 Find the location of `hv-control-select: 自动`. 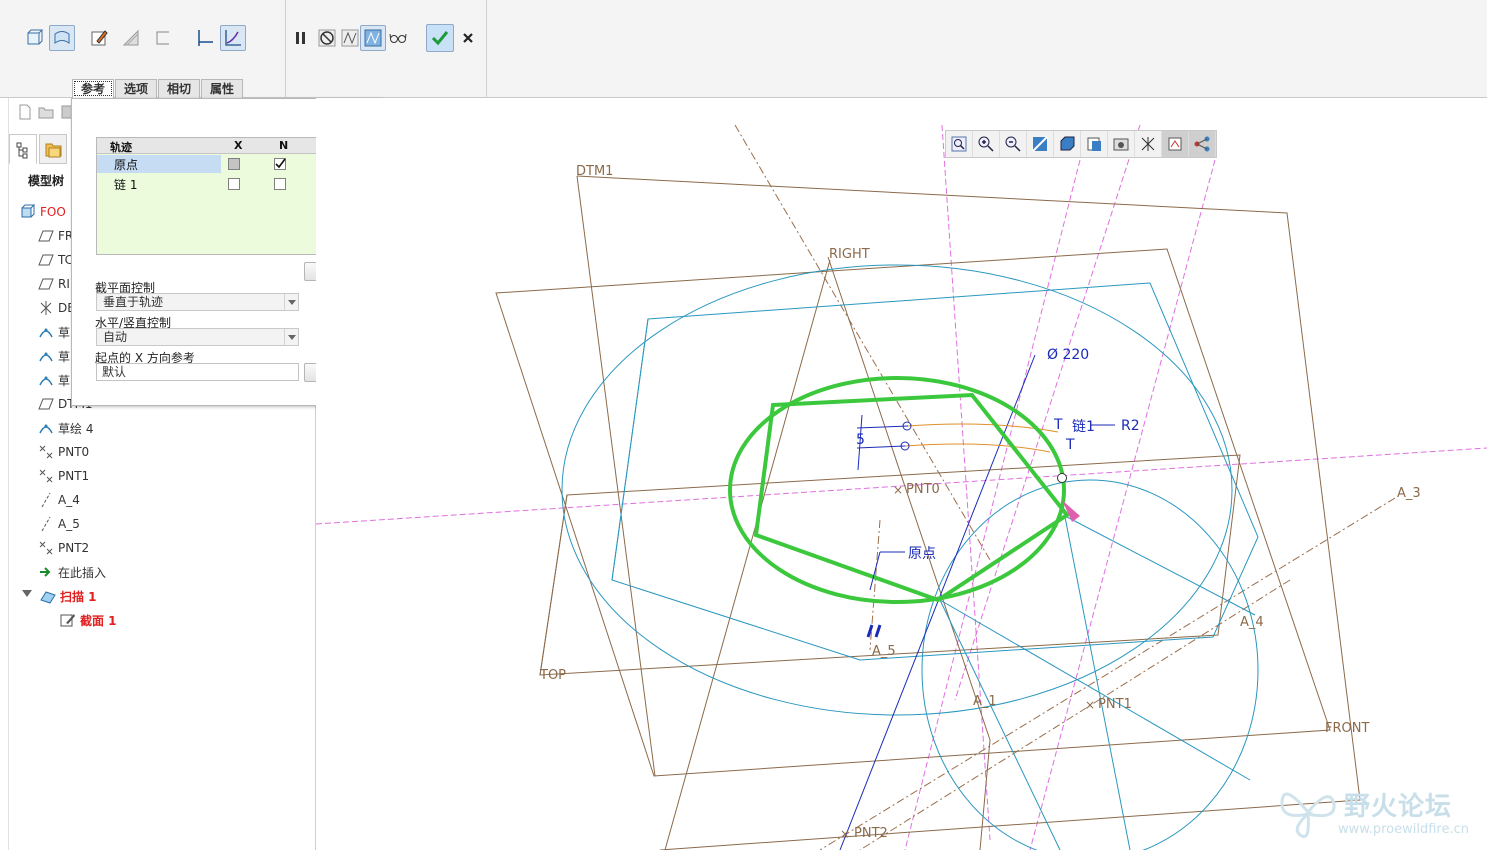

hv-control-select: 自动 is located at coordinates (197, 337).